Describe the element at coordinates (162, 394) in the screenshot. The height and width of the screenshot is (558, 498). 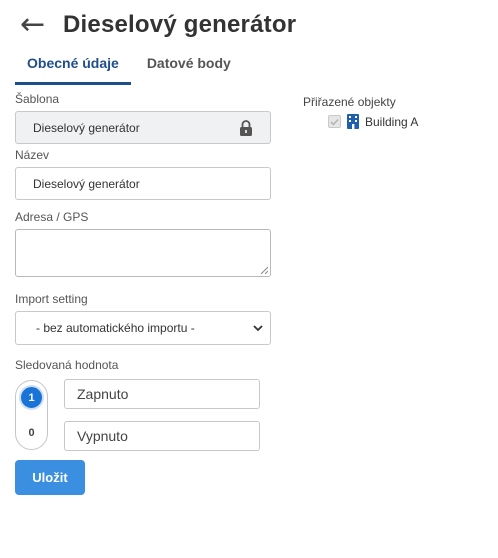
I see `on-label-input: Zapnuto` at that location.